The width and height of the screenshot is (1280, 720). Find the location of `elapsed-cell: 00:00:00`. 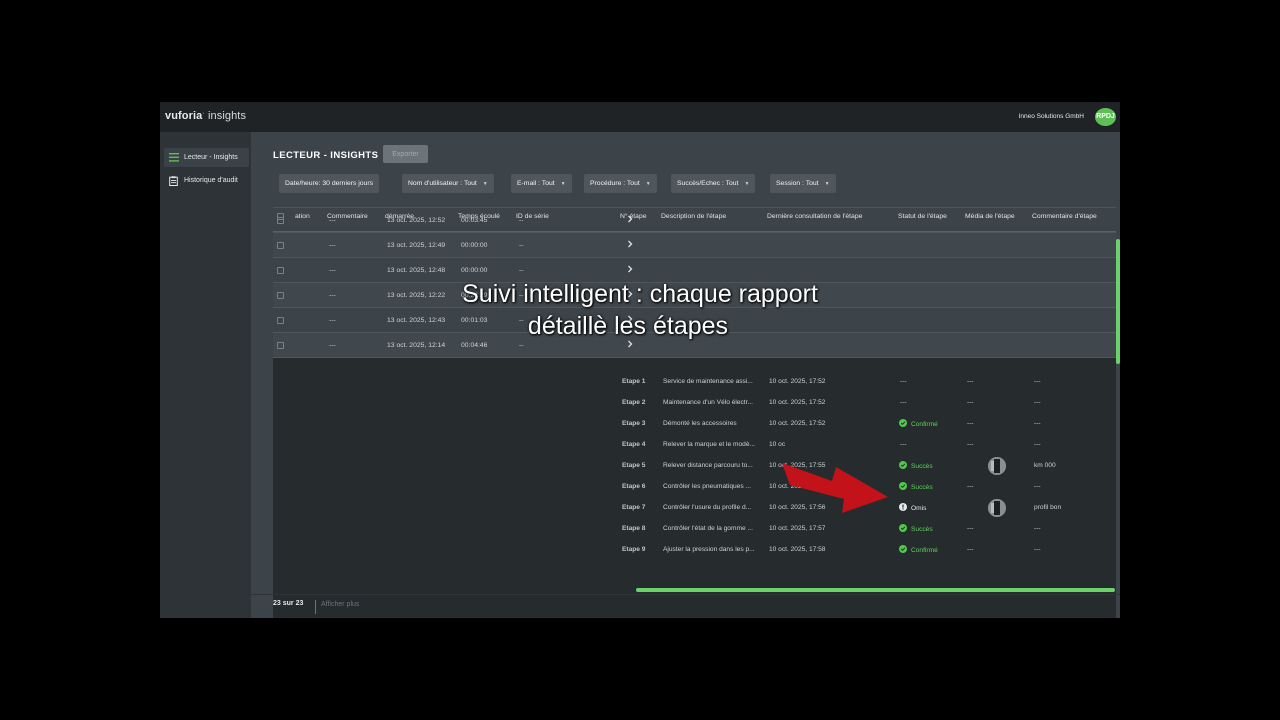

elapsed-cell: 00:00:00 is located at coordinates (474, 270).